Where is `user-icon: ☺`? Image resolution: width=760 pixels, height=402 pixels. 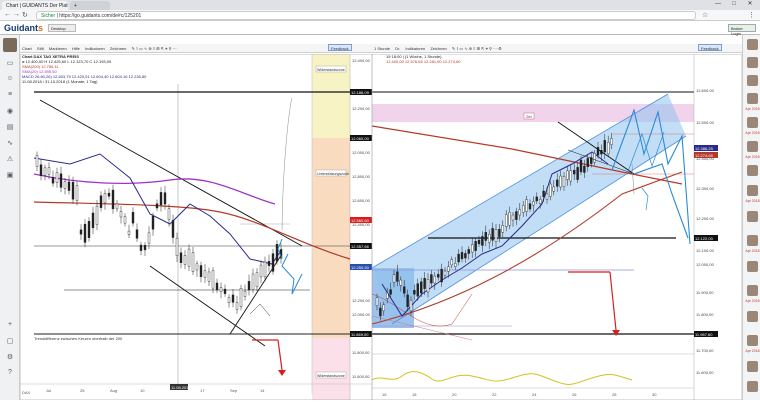 user-icon: ☺ is located at coordinates (10, 79).